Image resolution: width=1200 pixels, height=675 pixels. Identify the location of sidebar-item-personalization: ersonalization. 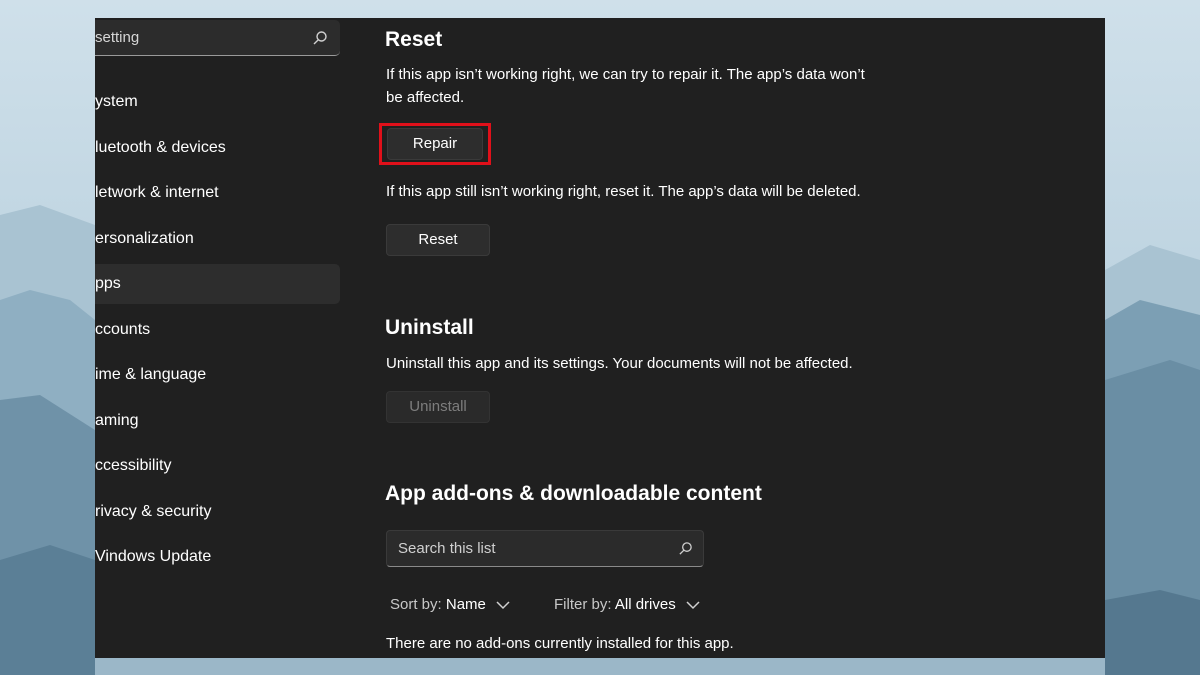
(217, 239).